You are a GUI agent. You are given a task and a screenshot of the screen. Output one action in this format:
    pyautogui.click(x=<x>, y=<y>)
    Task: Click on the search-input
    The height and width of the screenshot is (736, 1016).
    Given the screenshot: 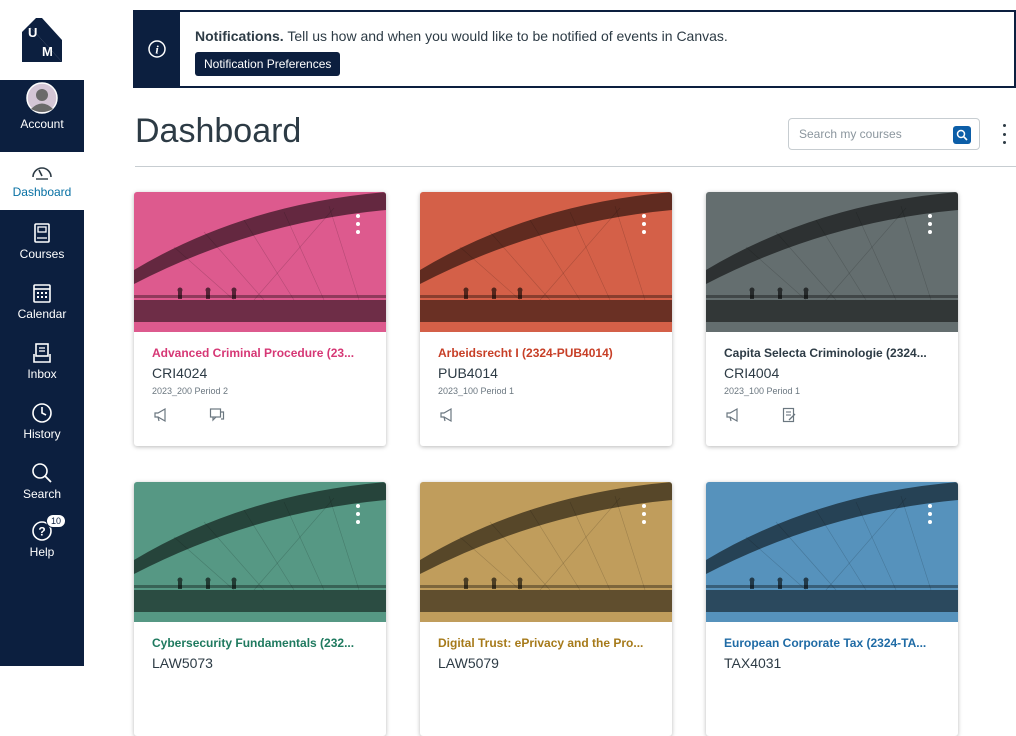 What is the action you would take?
    pyautogui.click(x=869, y=134)
    